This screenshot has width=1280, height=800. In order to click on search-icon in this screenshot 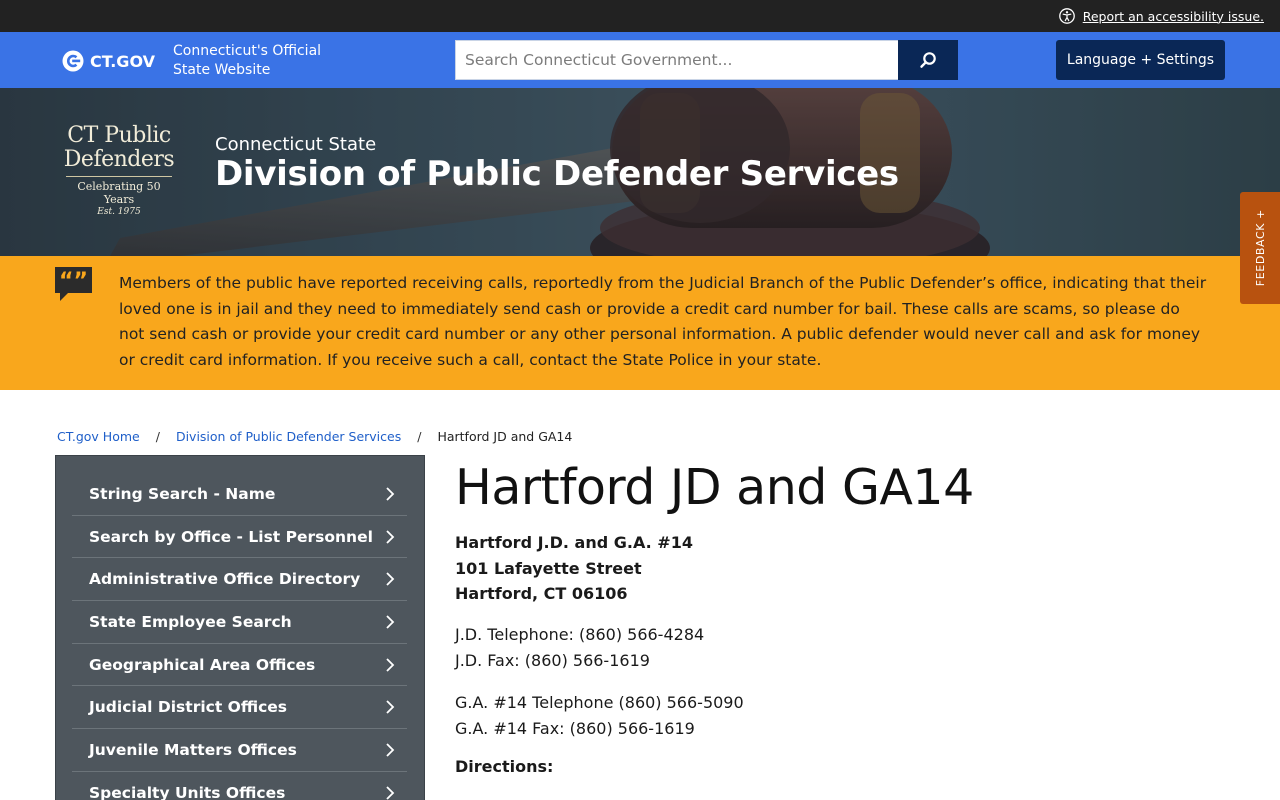, I will do `click(928, 60)`.